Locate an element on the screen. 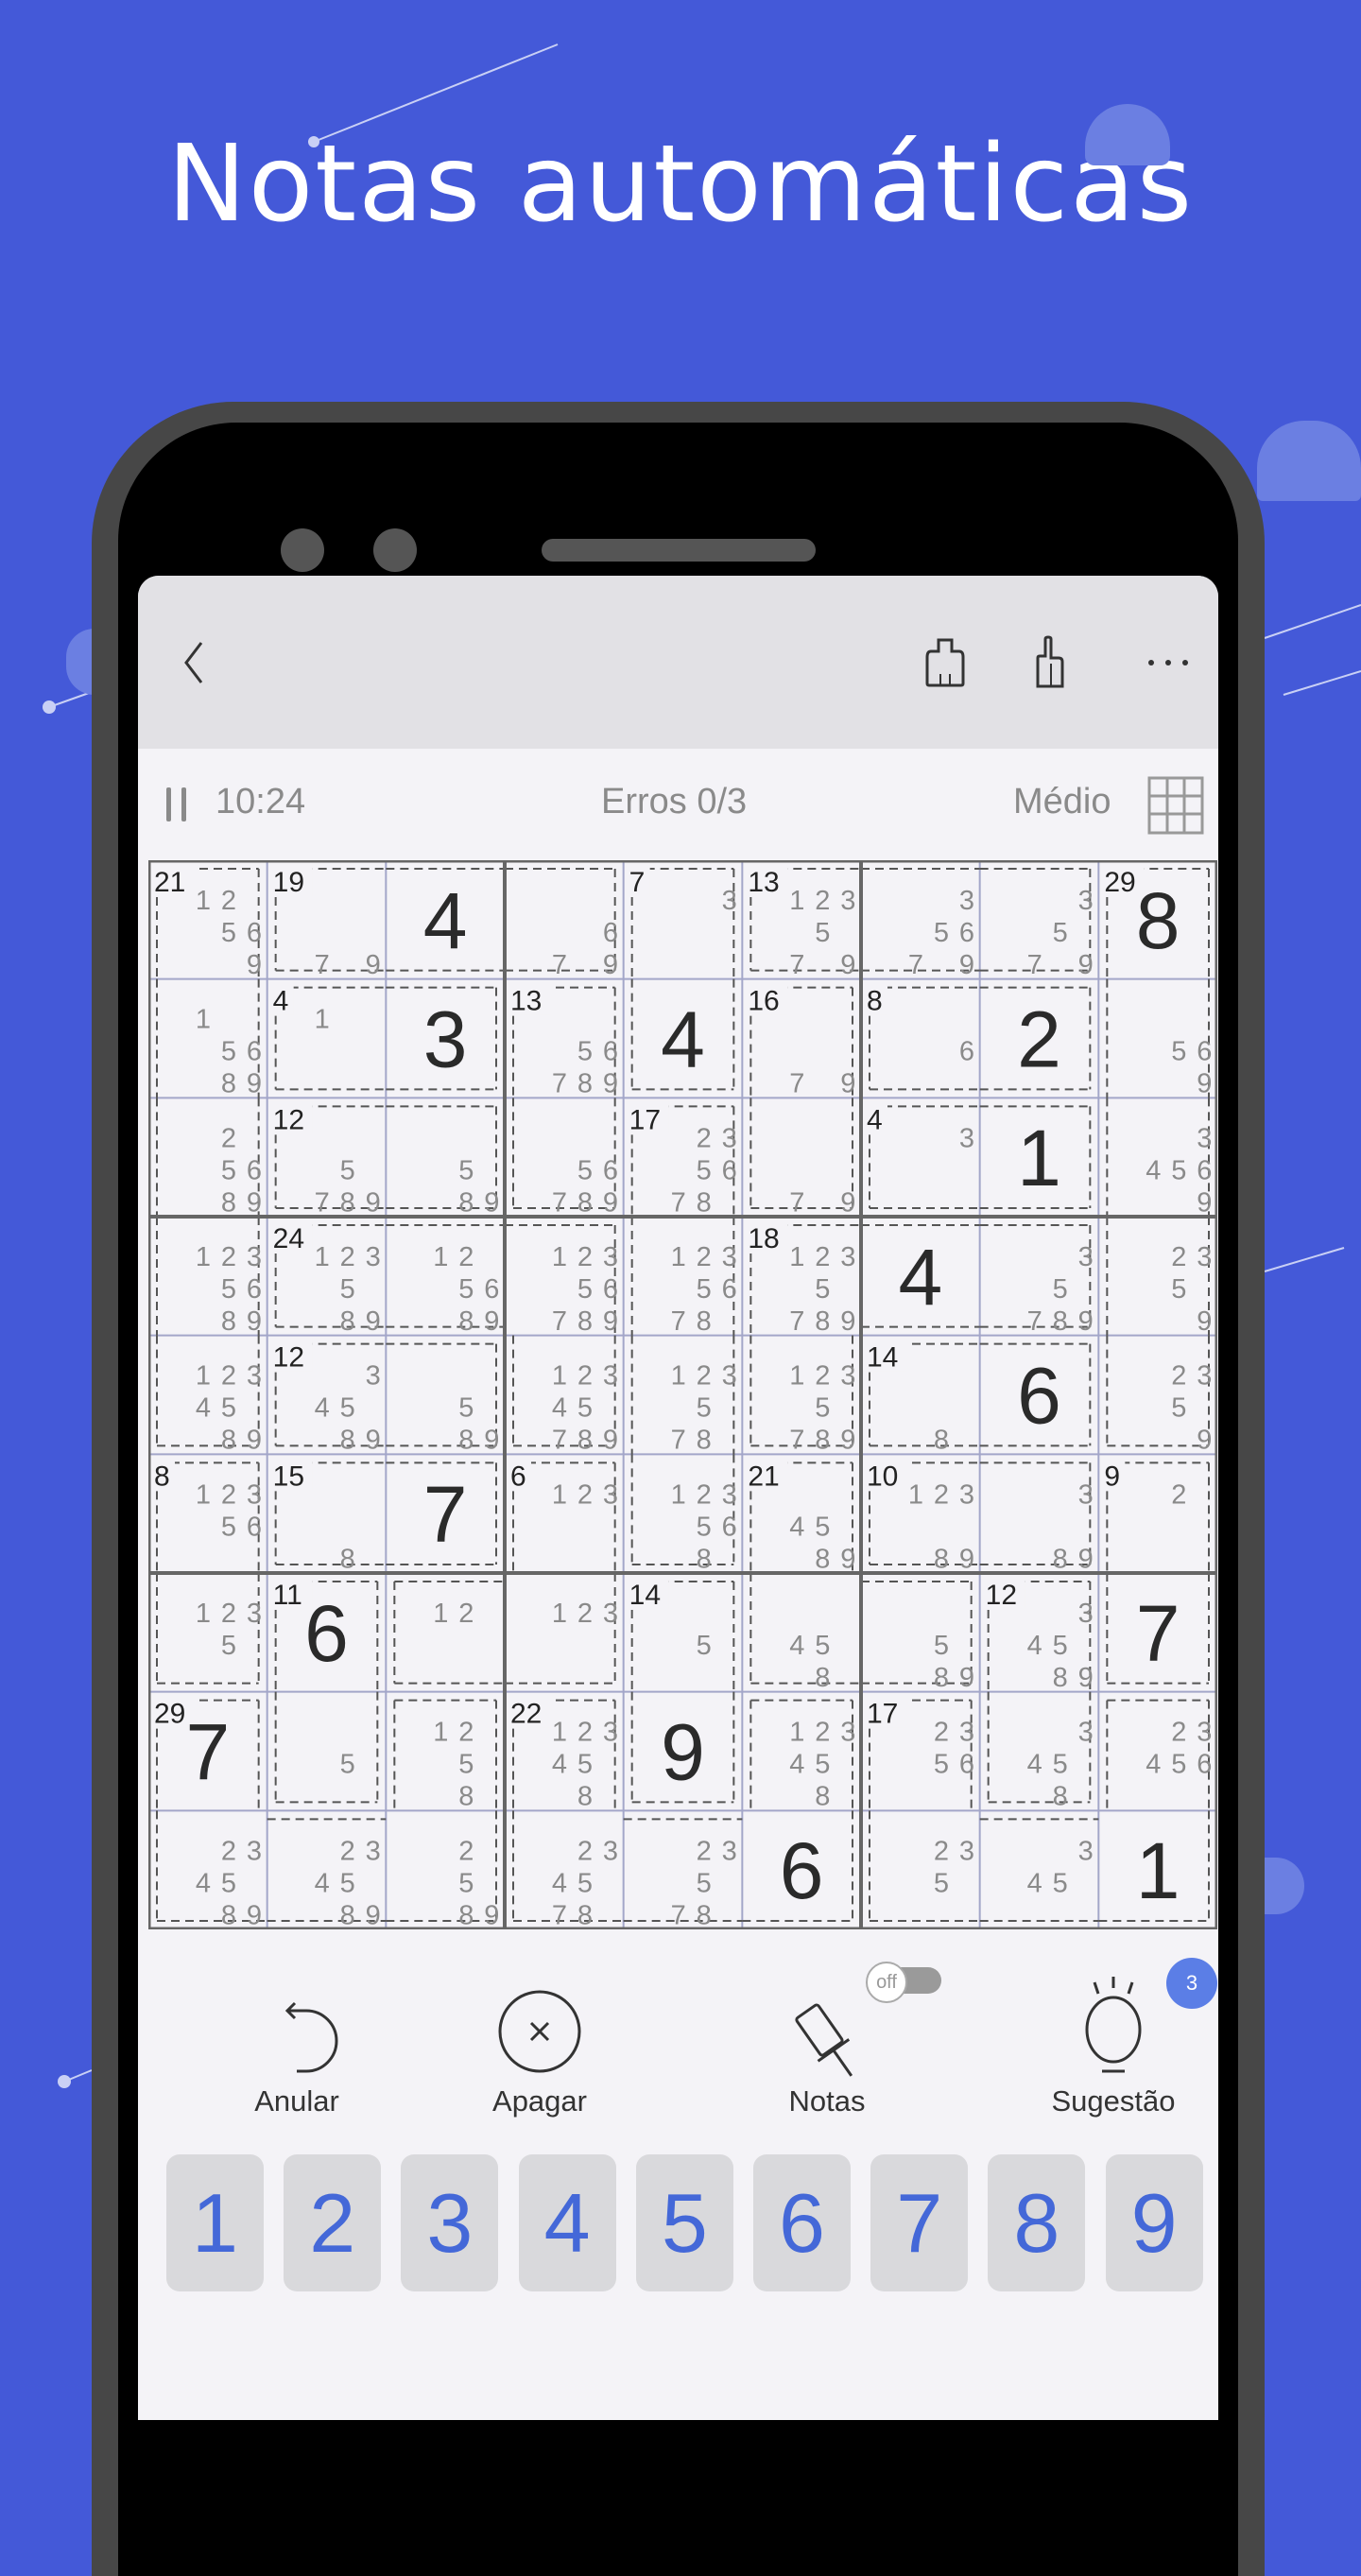 The image size is (1361, 2576). number-key-3: 3 is located at coordinates (450, 2222).